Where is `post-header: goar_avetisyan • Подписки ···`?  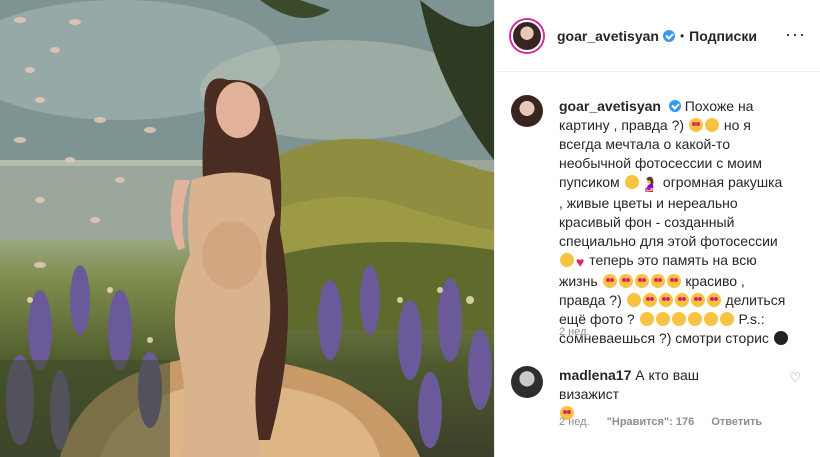
post-header: goar_avetisyan • Подписки ··· is located at coordinates (657, 36).